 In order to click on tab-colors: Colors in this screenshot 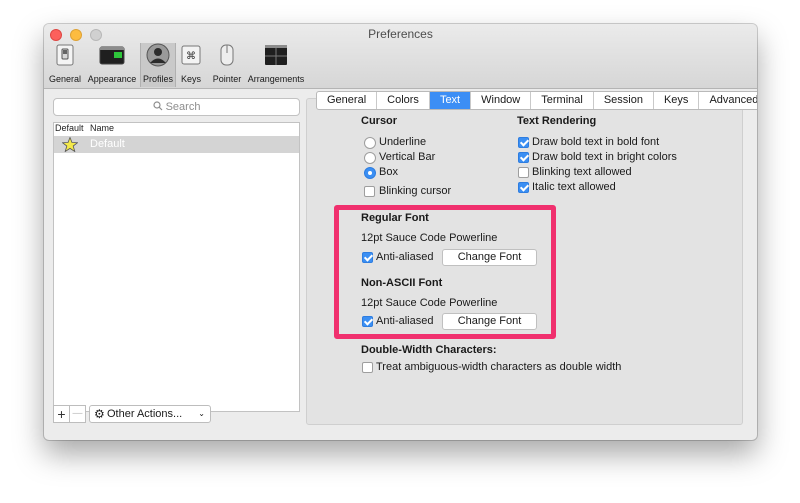, I will do `click(403, 100)`.